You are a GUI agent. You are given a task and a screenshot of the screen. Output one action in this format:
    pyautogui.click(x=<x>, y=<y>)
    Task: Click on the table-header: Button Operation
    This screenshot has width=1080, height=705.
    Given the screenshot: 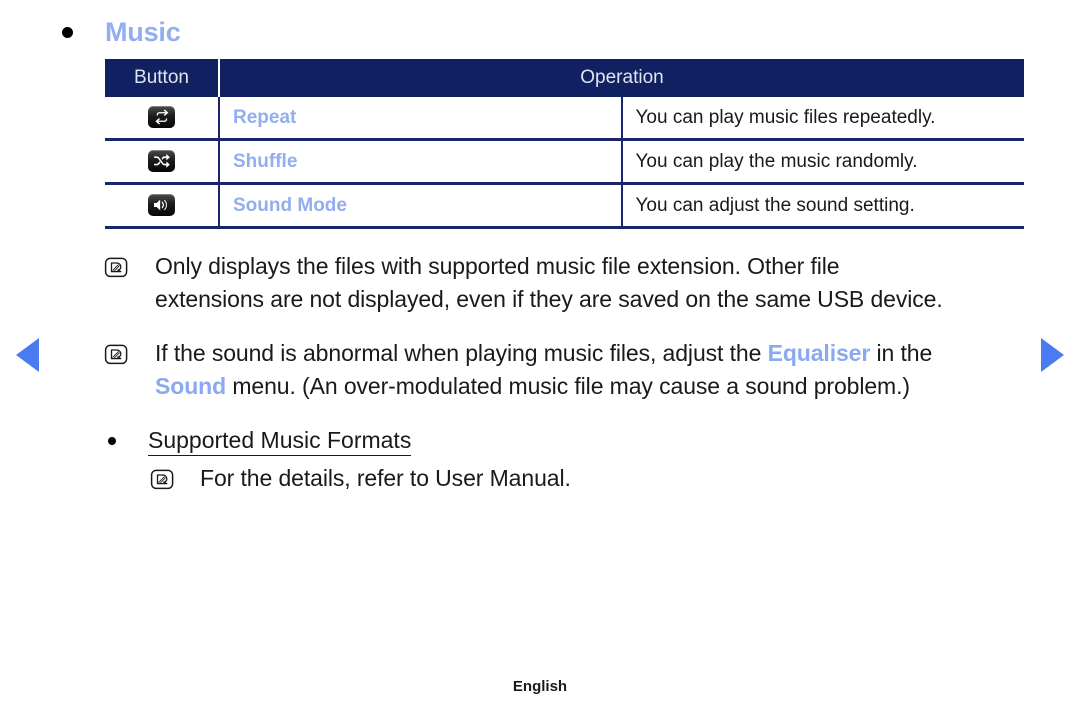 What is the action you would take?
    pyautogui.click(x=564, y=78)
    